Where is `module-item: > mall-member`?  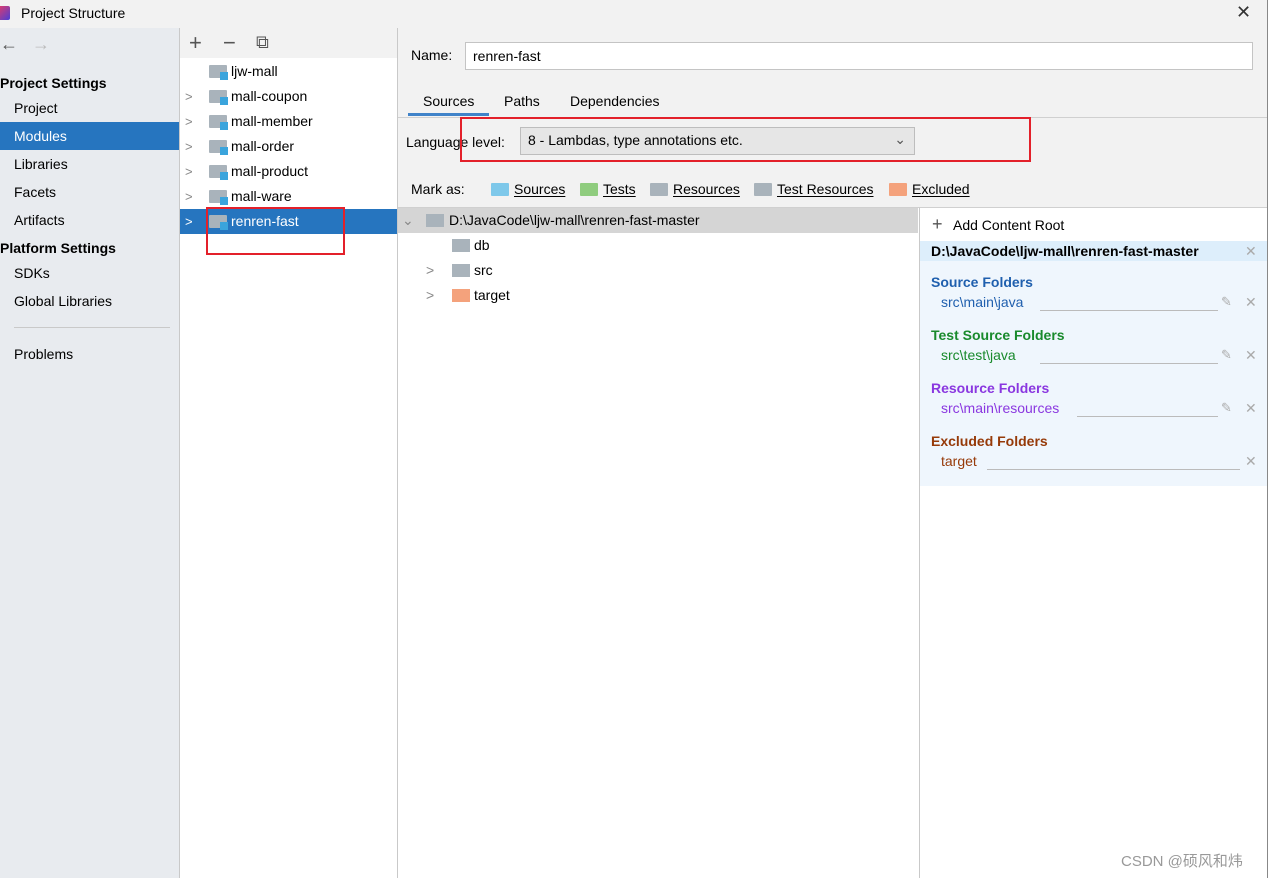
module-item: > mall-member is located at coordinates (288, 121).